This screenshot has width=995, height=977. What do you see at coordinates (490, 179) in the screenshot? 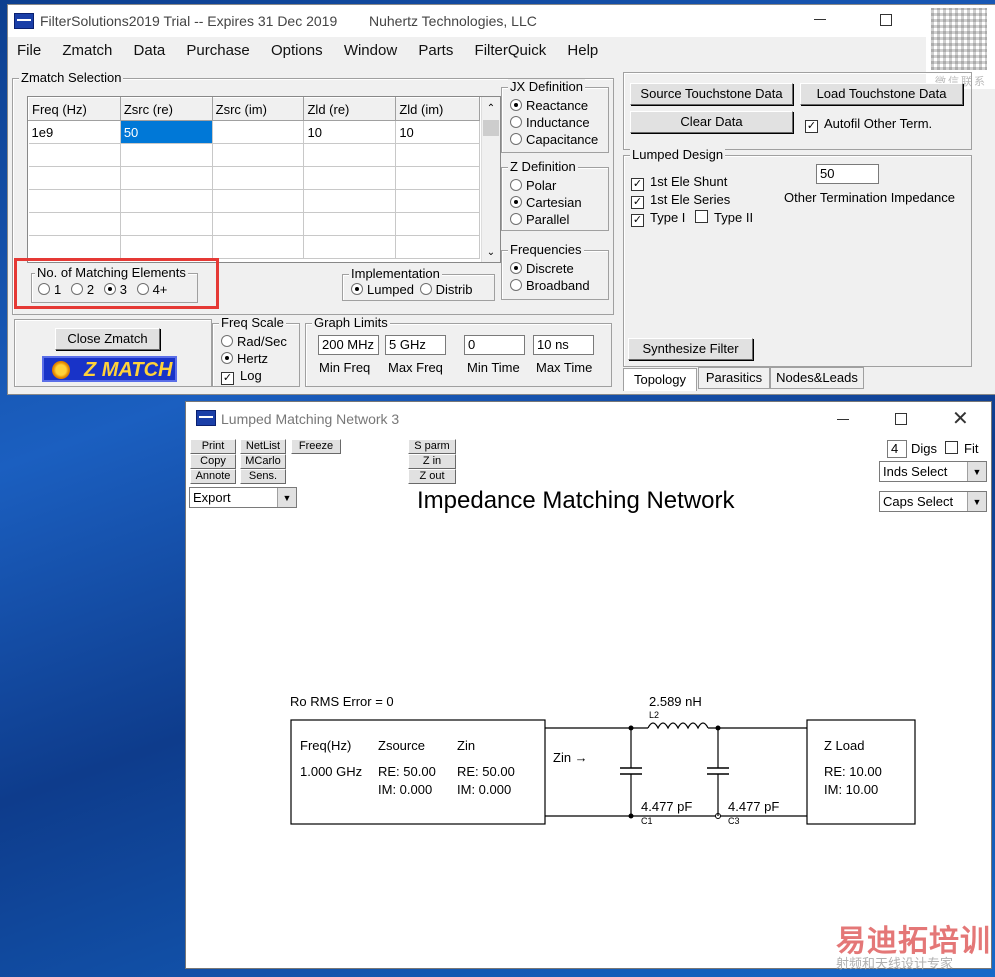
I see `grid-scrollbar: ⌃ ⌄` at bounding box center [490, 179].